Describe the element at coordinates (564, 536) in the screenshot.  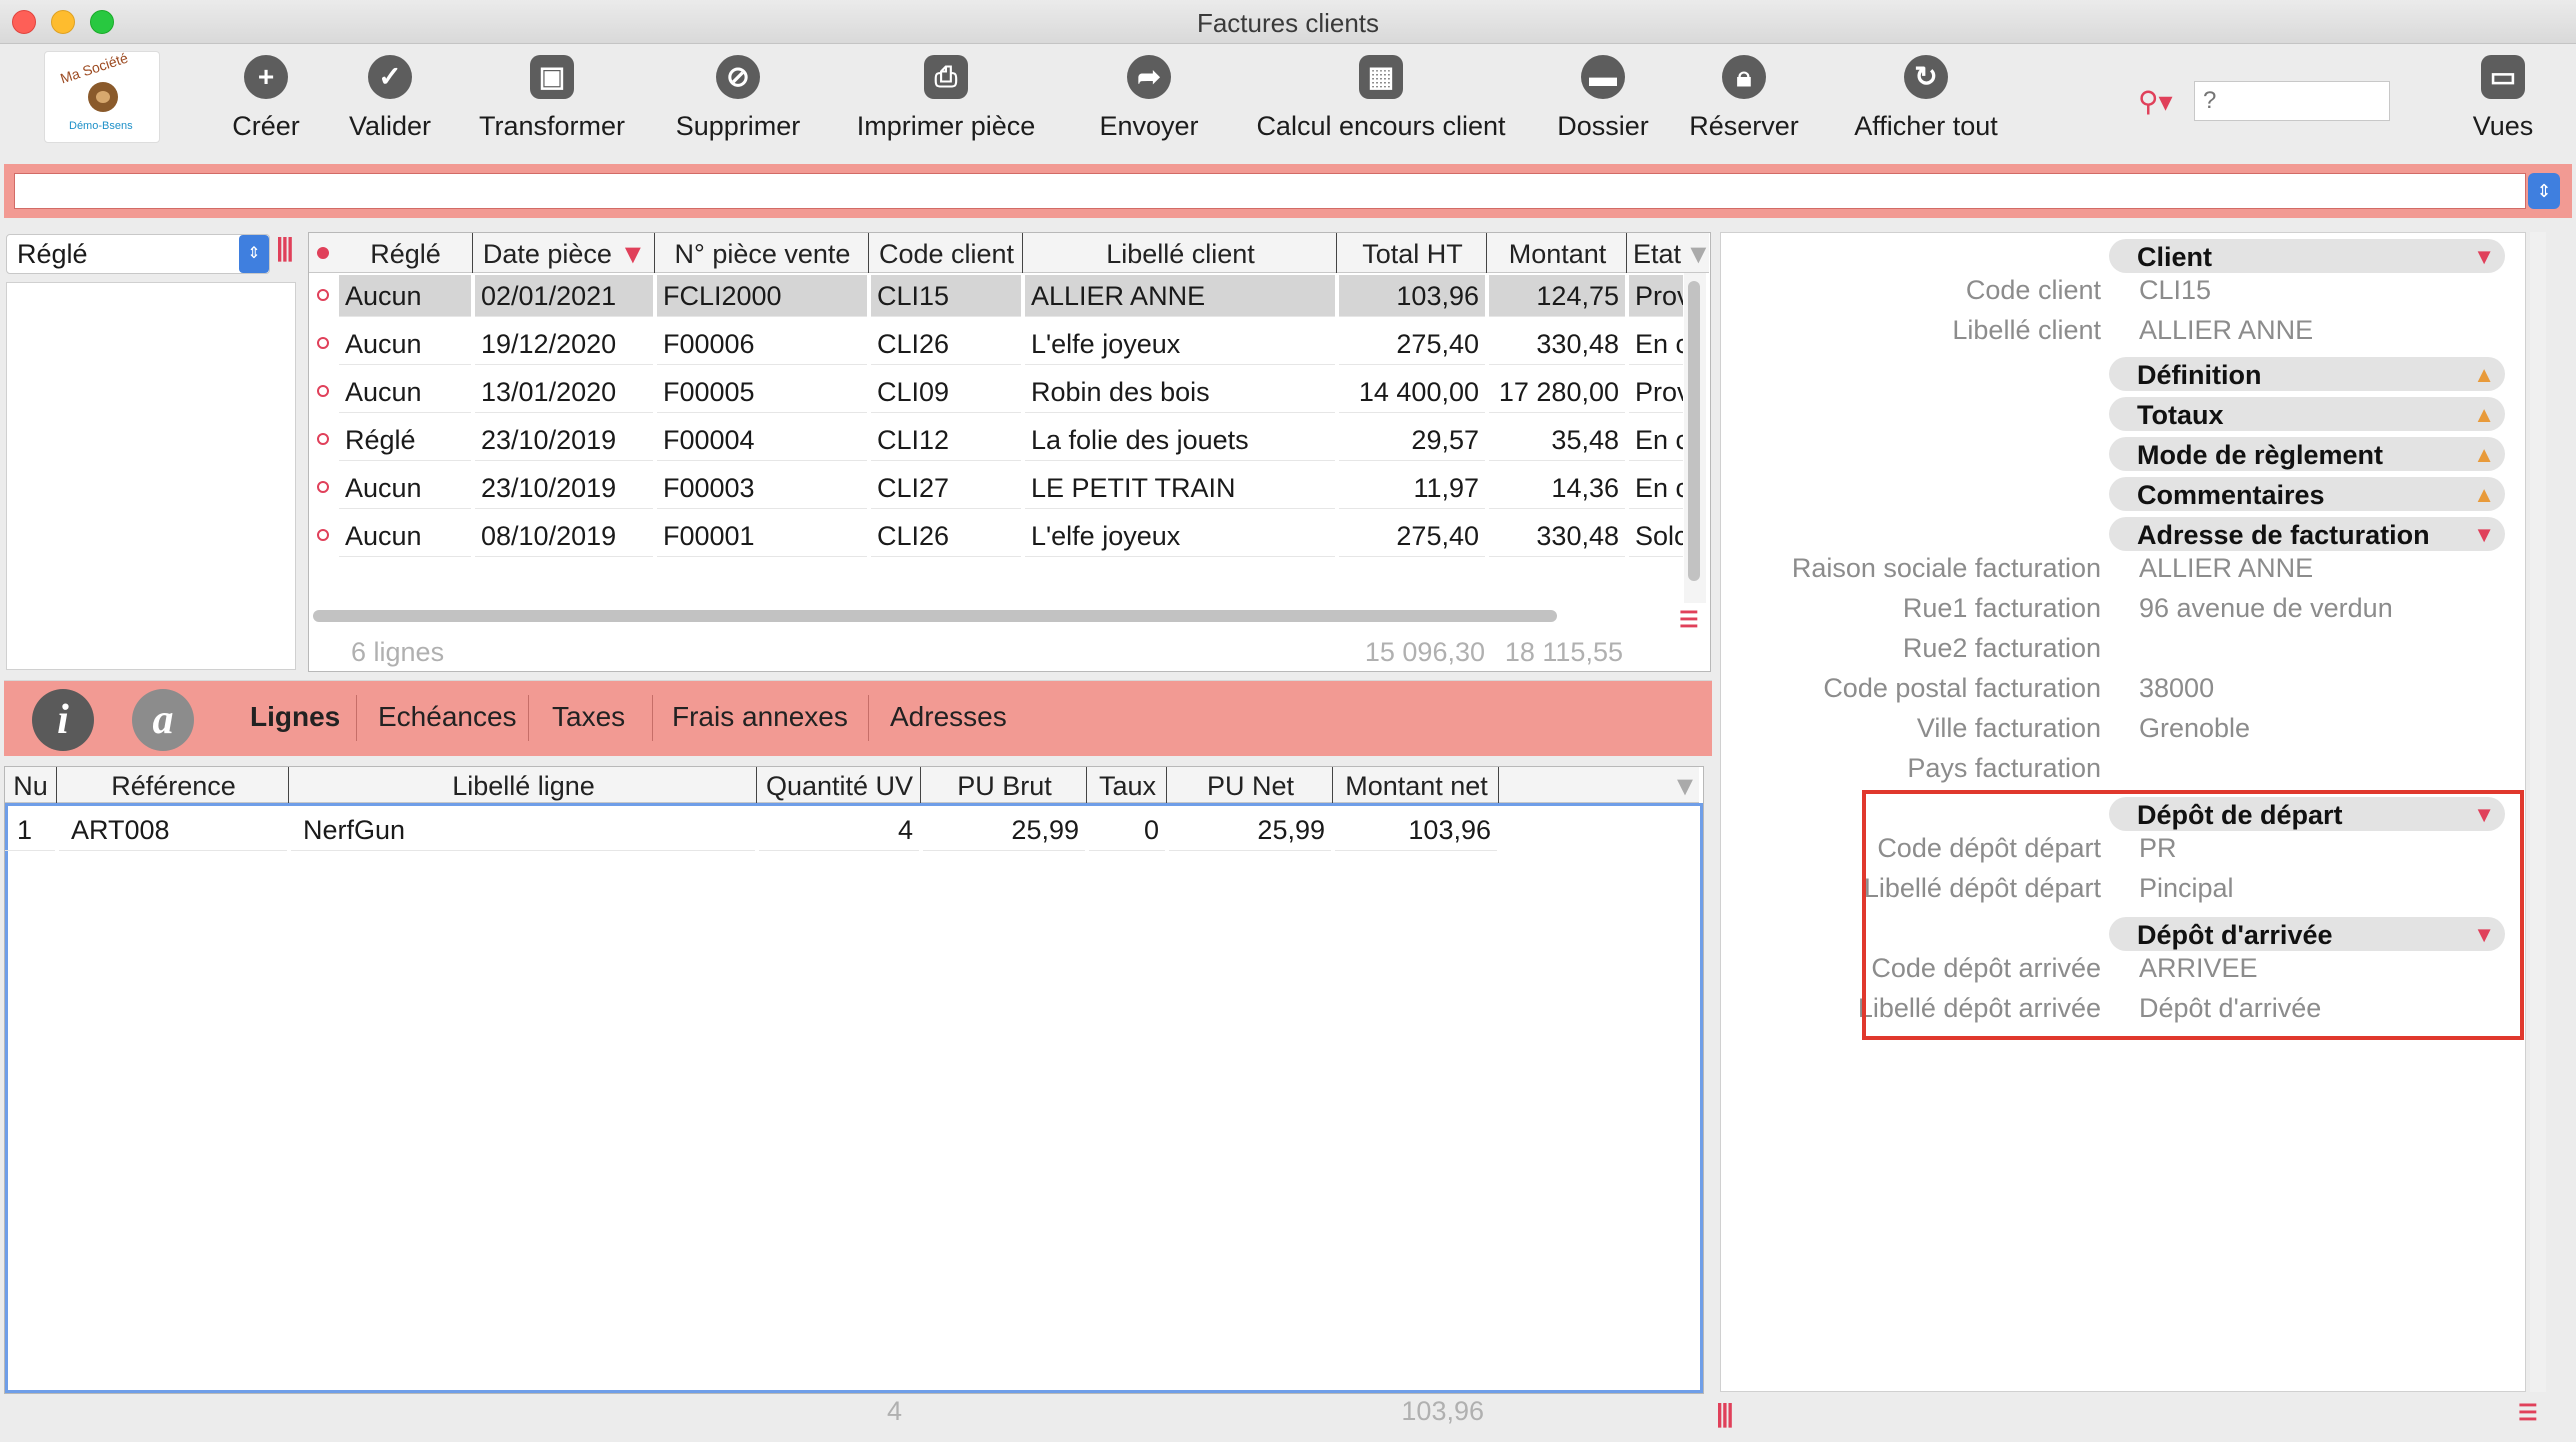
I see `table-cell: 08/10/2019` at that location.